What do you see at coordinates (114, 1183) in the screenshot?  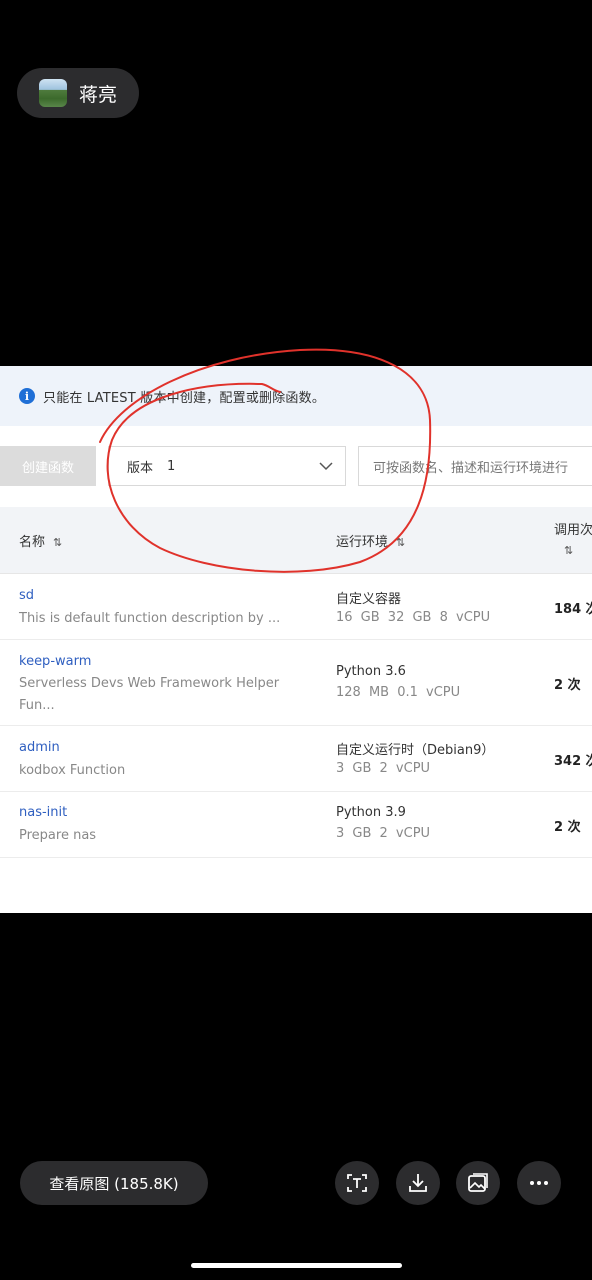 I see `view-original-button: 查看原图 (185.8K)` at bounding box center [114, 1183].